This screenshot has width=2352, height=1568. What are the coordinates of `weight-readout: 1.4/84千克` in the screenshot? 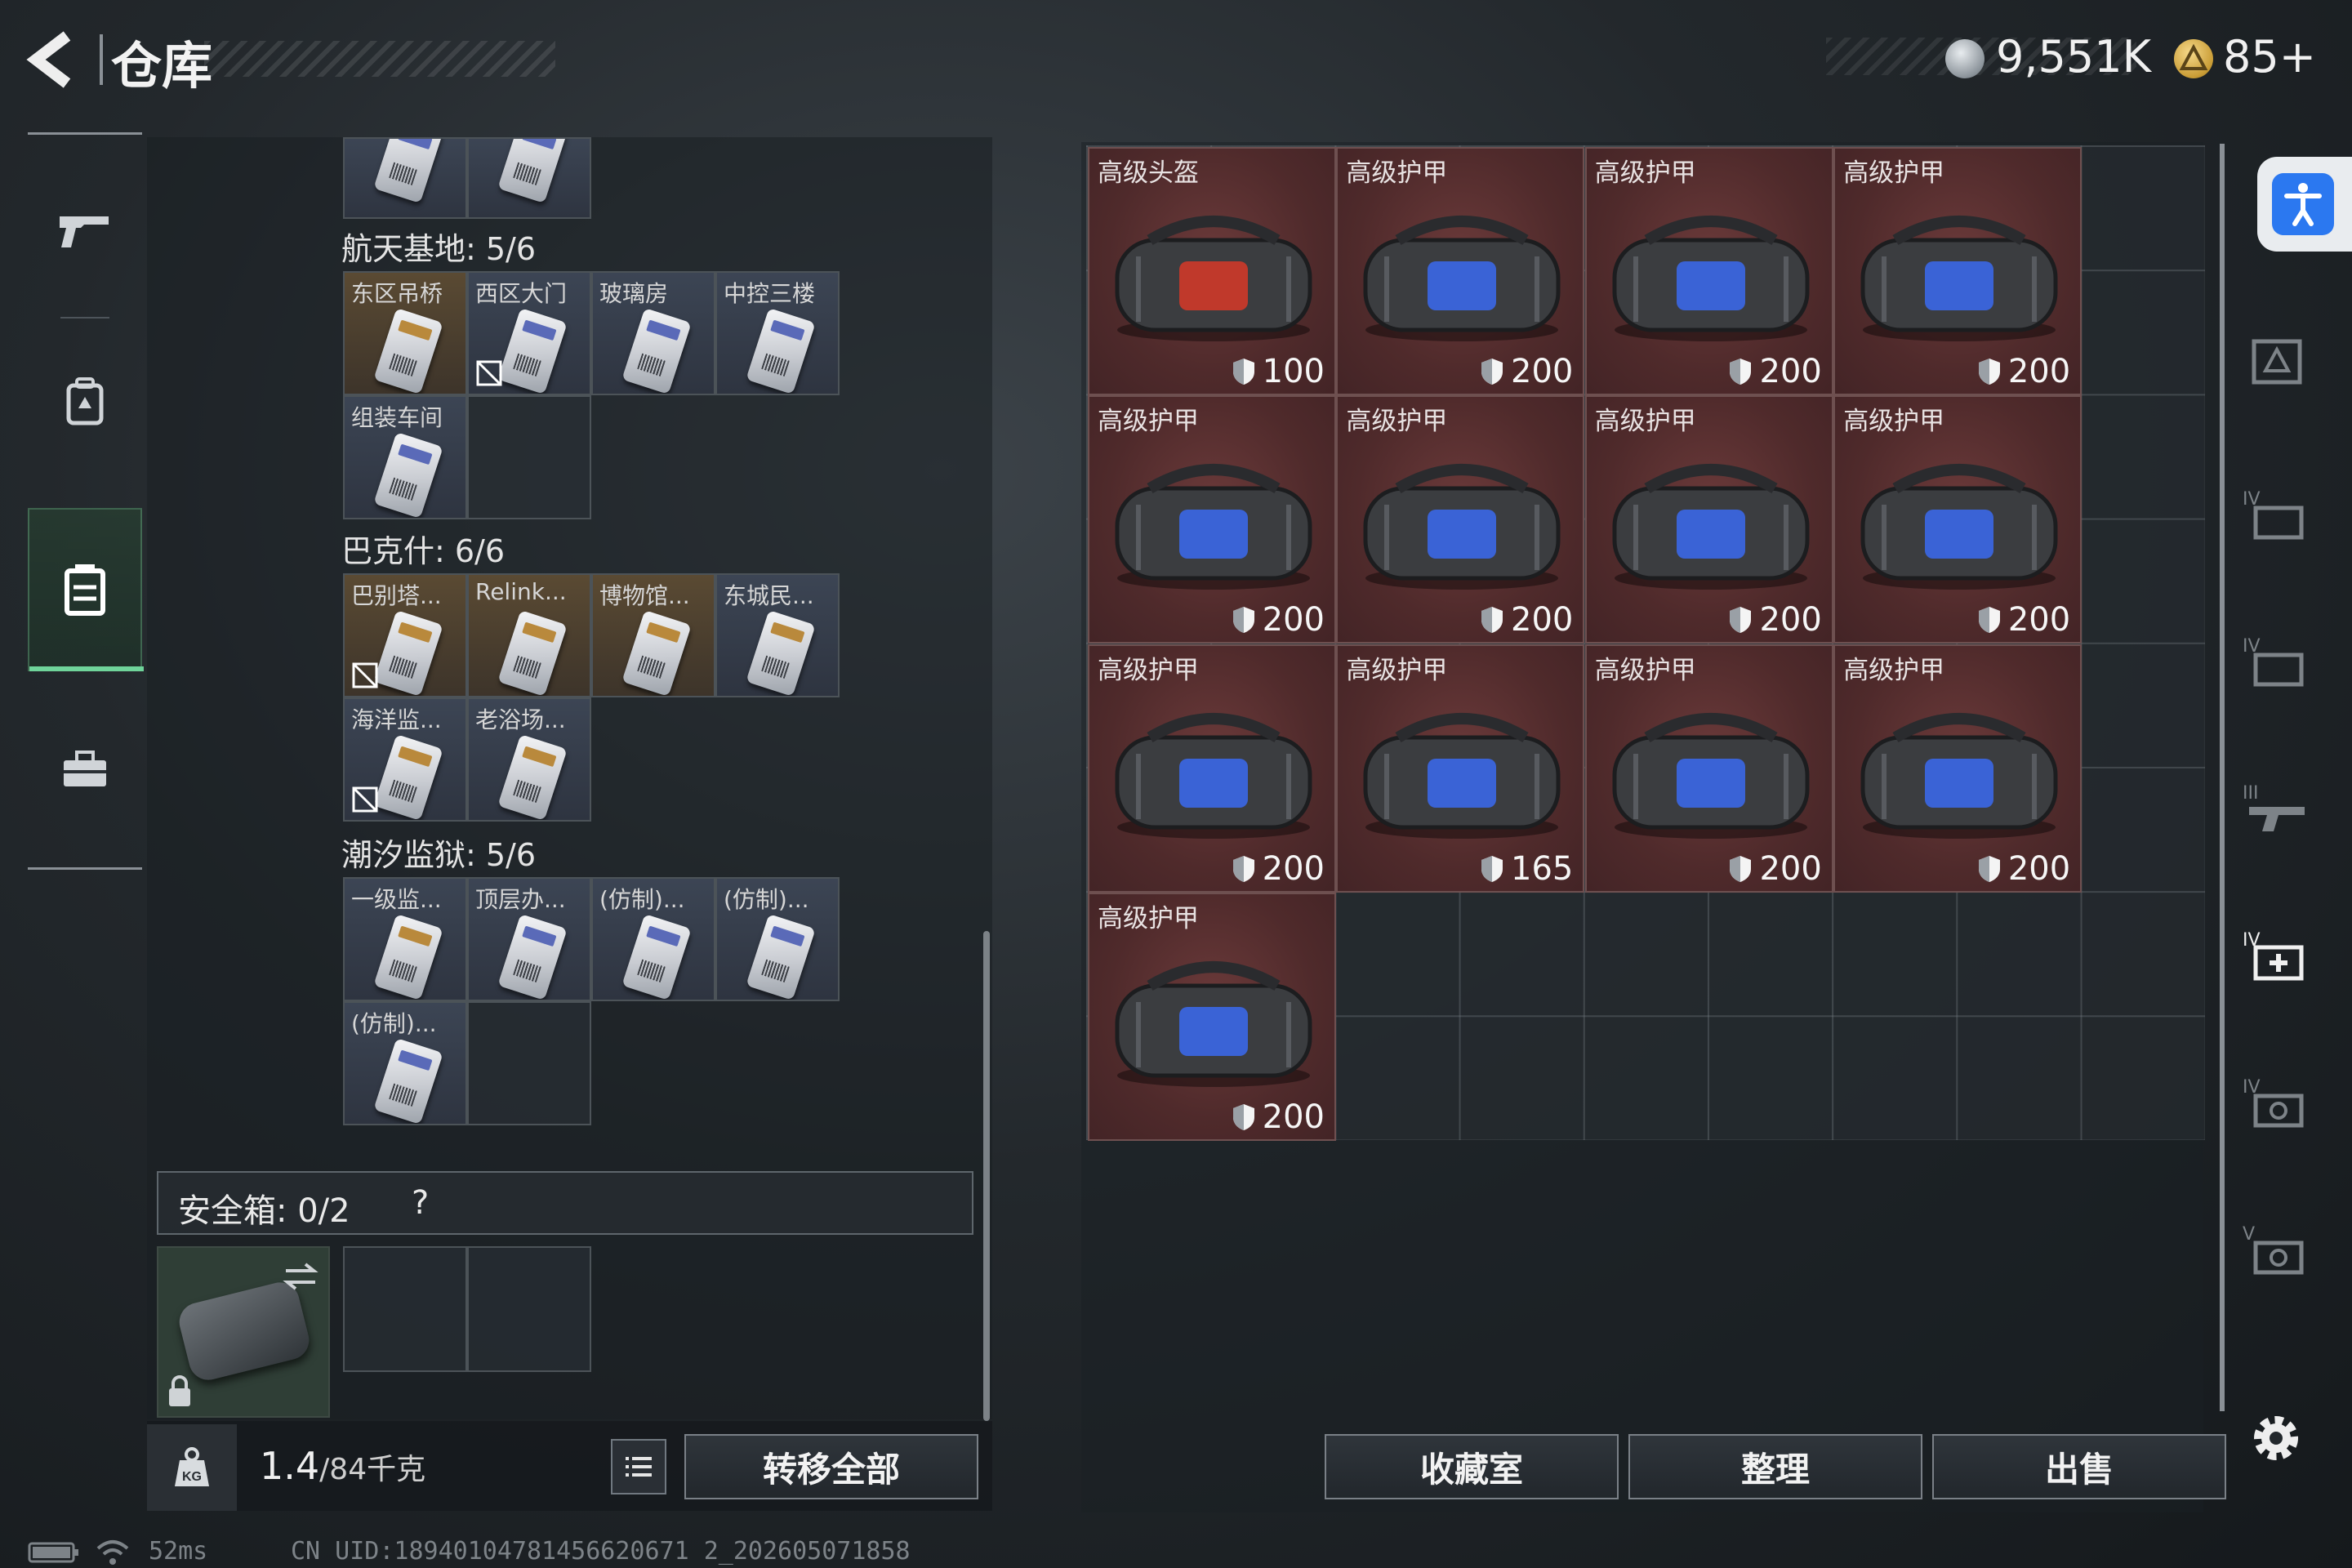 It's located at (342, 1466).